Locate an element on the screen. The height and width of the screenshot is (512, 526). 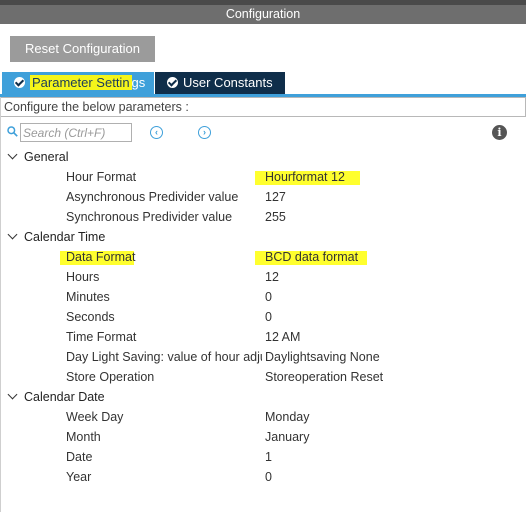
param-row-minutes: Minutes 0 is located at coordinates (263, 297).